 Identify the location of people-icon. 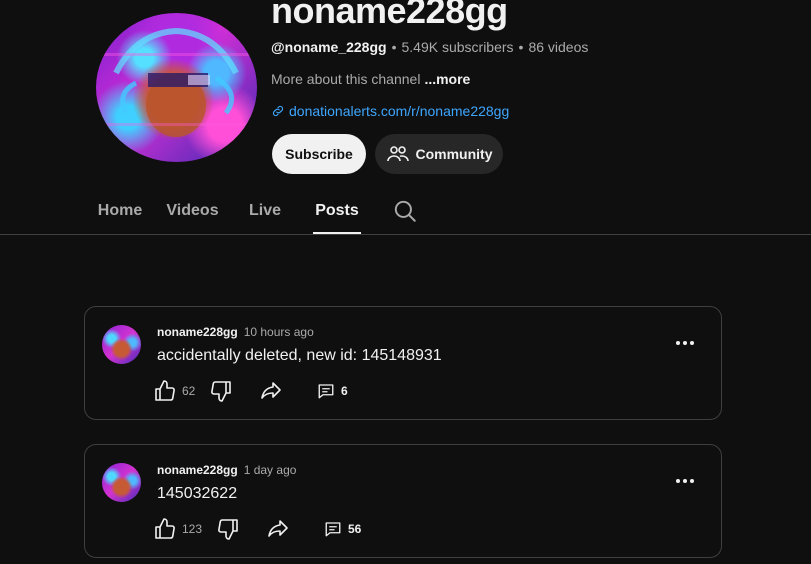
(397, 154).